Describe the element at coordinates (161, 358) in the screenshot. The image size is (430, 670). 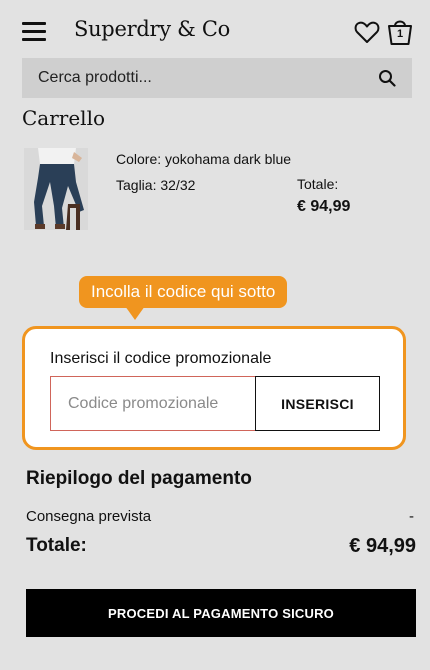
I see `promo-code-label: Inserisci il codice promozionale` at that location.